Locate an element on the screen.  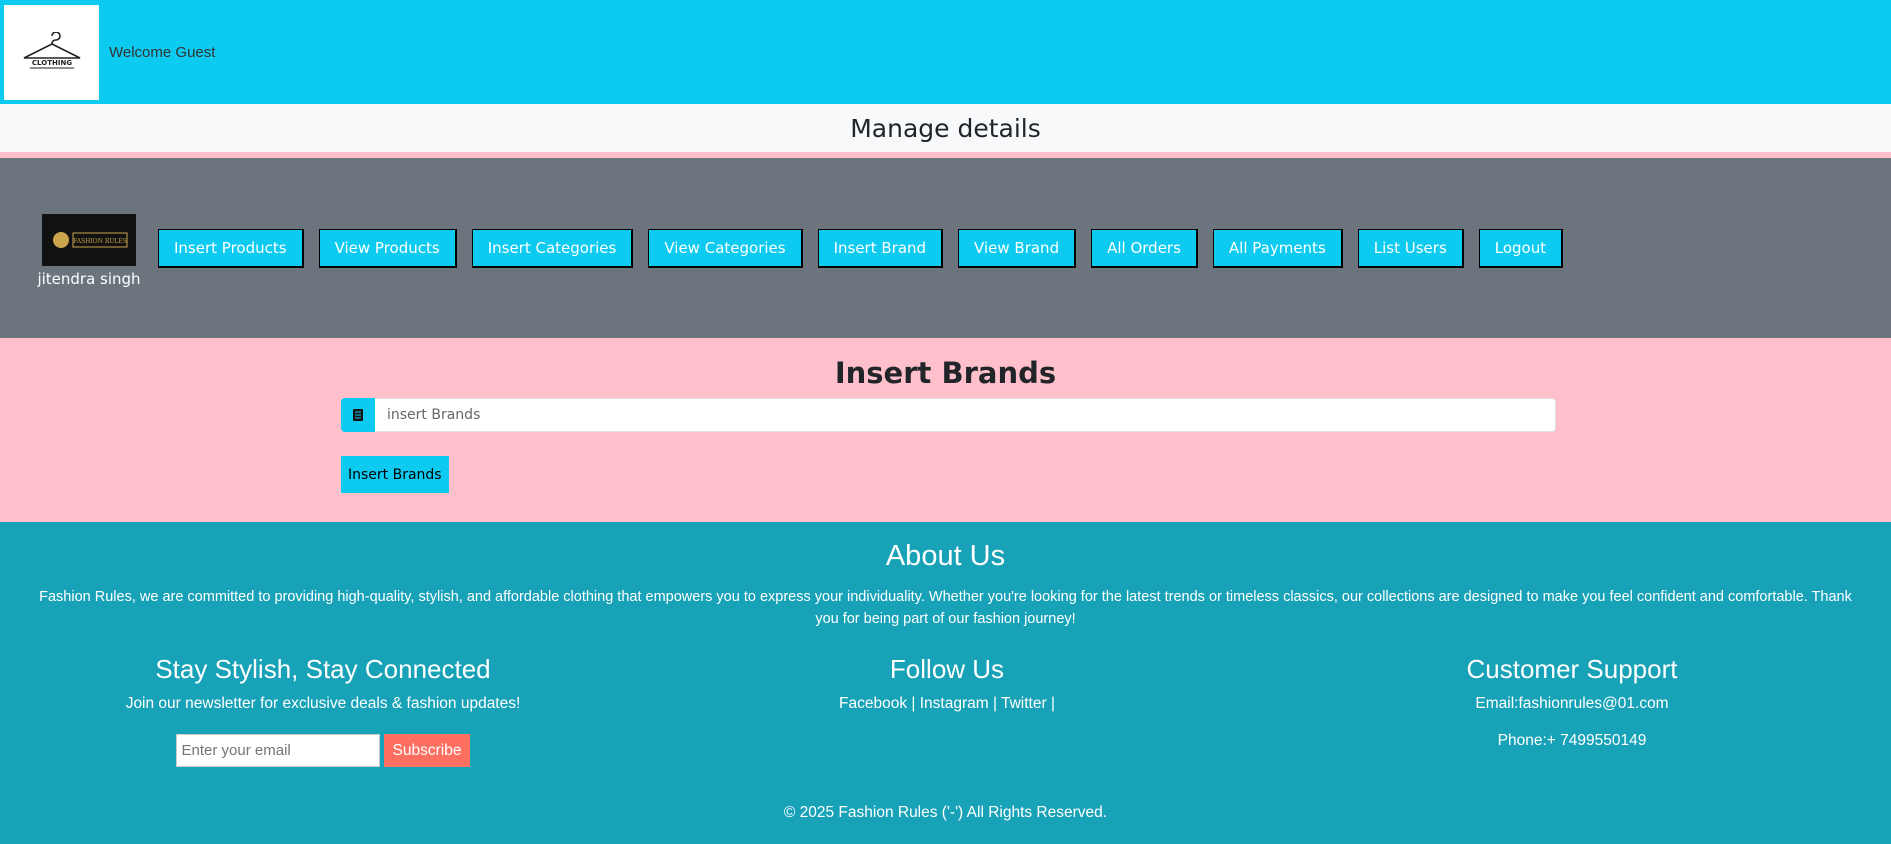
support-email: Email:fashionrules@01.com is located at coordinates (1572, 703).